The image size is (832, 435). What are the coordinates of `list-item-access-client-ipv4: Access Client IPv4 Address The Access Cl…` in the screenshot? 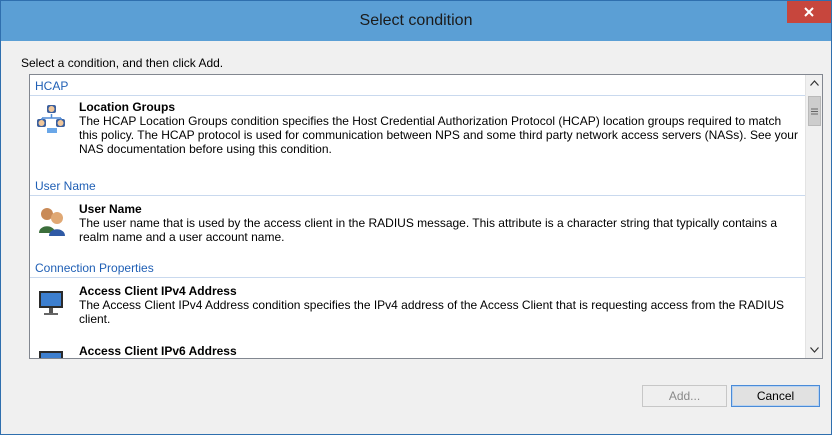 It's located at (418, 311).